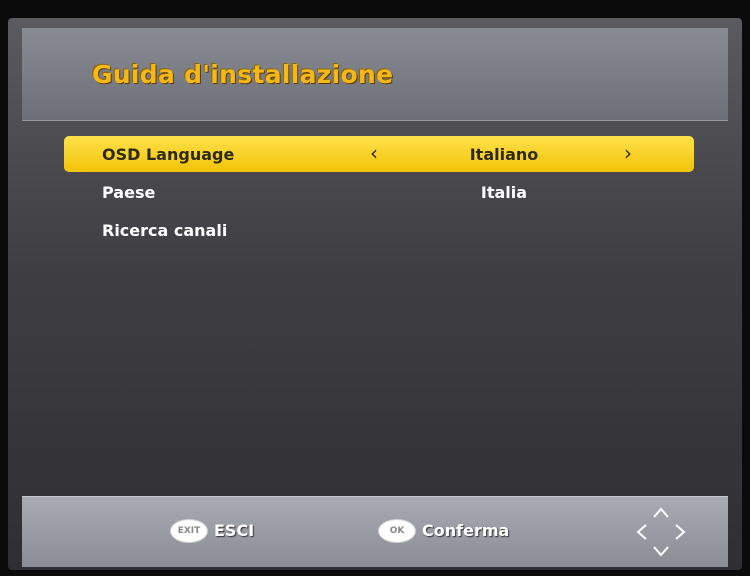 The height and width of the screenshot is (576, 750). What do you see at coordinates (504, 192) in the screenshot?
I see `menu-item-value: Italia` at bounding box center [504, 192].